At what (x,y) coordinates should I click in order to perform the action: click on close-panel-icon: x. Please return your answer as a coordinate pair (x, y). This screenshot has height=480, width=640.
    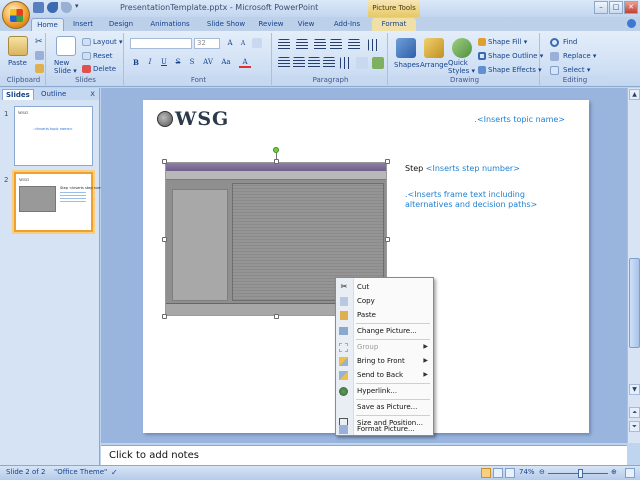
    Looking at the image, I should click on (92, 93).